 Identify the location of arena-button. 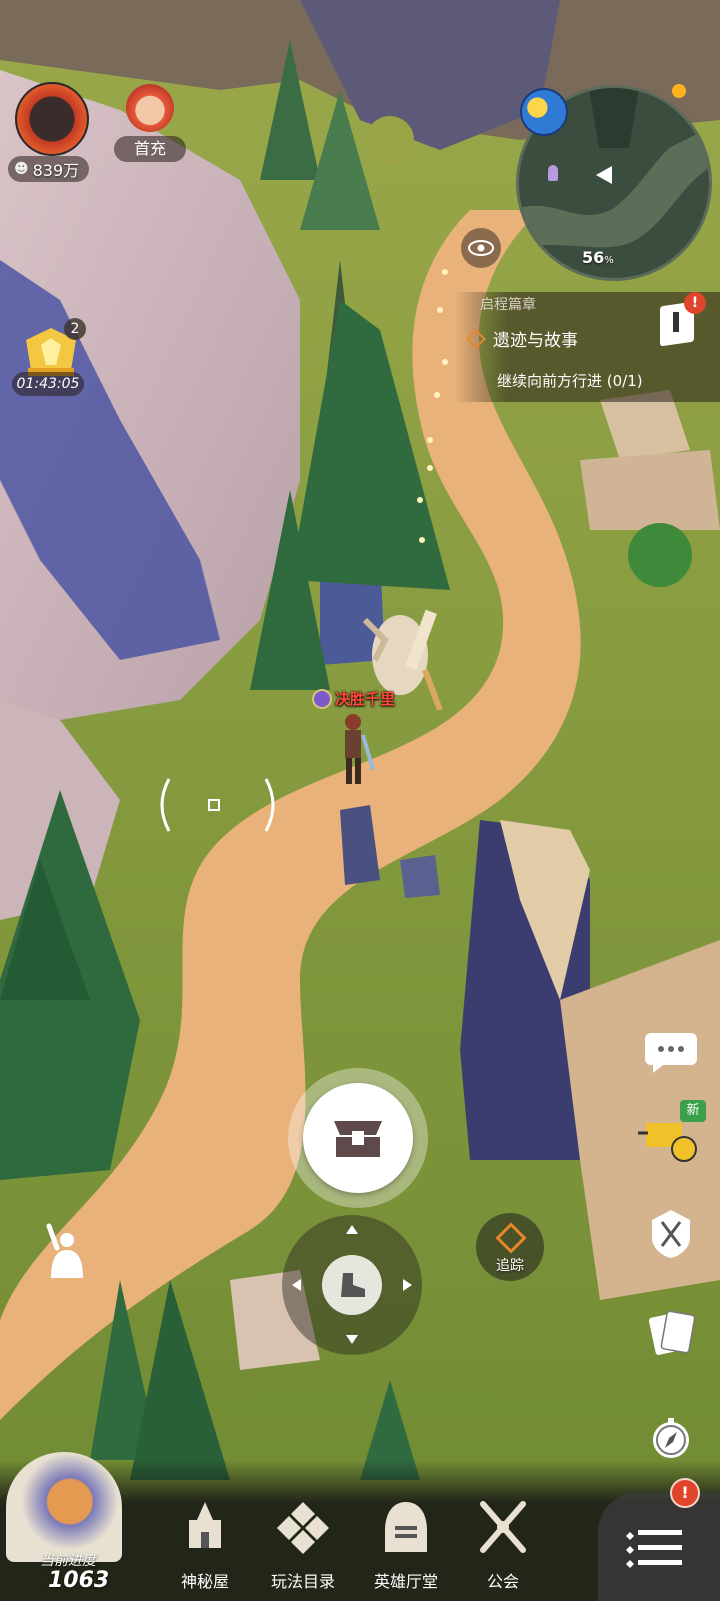
(671, 1233).